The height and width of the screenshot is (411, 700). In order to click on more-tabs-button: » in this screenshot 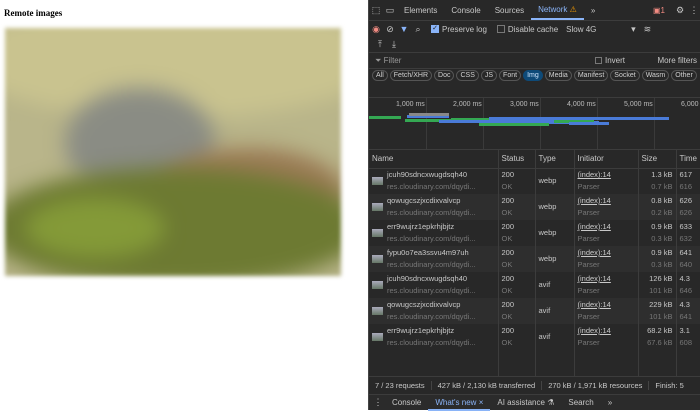, I will do `click(593, 10)`.